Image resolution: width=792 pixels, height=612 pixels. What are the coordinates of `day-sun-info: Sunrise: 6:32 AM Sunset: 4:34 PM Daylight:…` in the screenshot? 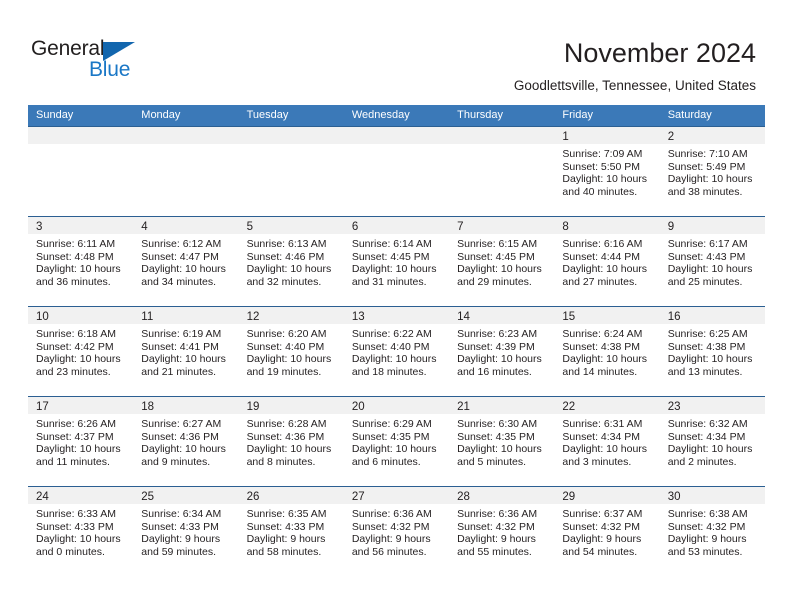 It's located at (712, 441).